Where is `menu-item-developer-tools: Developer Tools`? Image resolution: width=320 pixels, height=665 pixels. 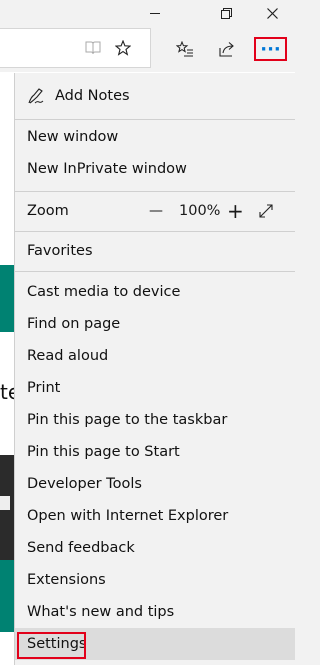 menu-item-developer-tools: Developer Tools is located at coordinates (155, 484).